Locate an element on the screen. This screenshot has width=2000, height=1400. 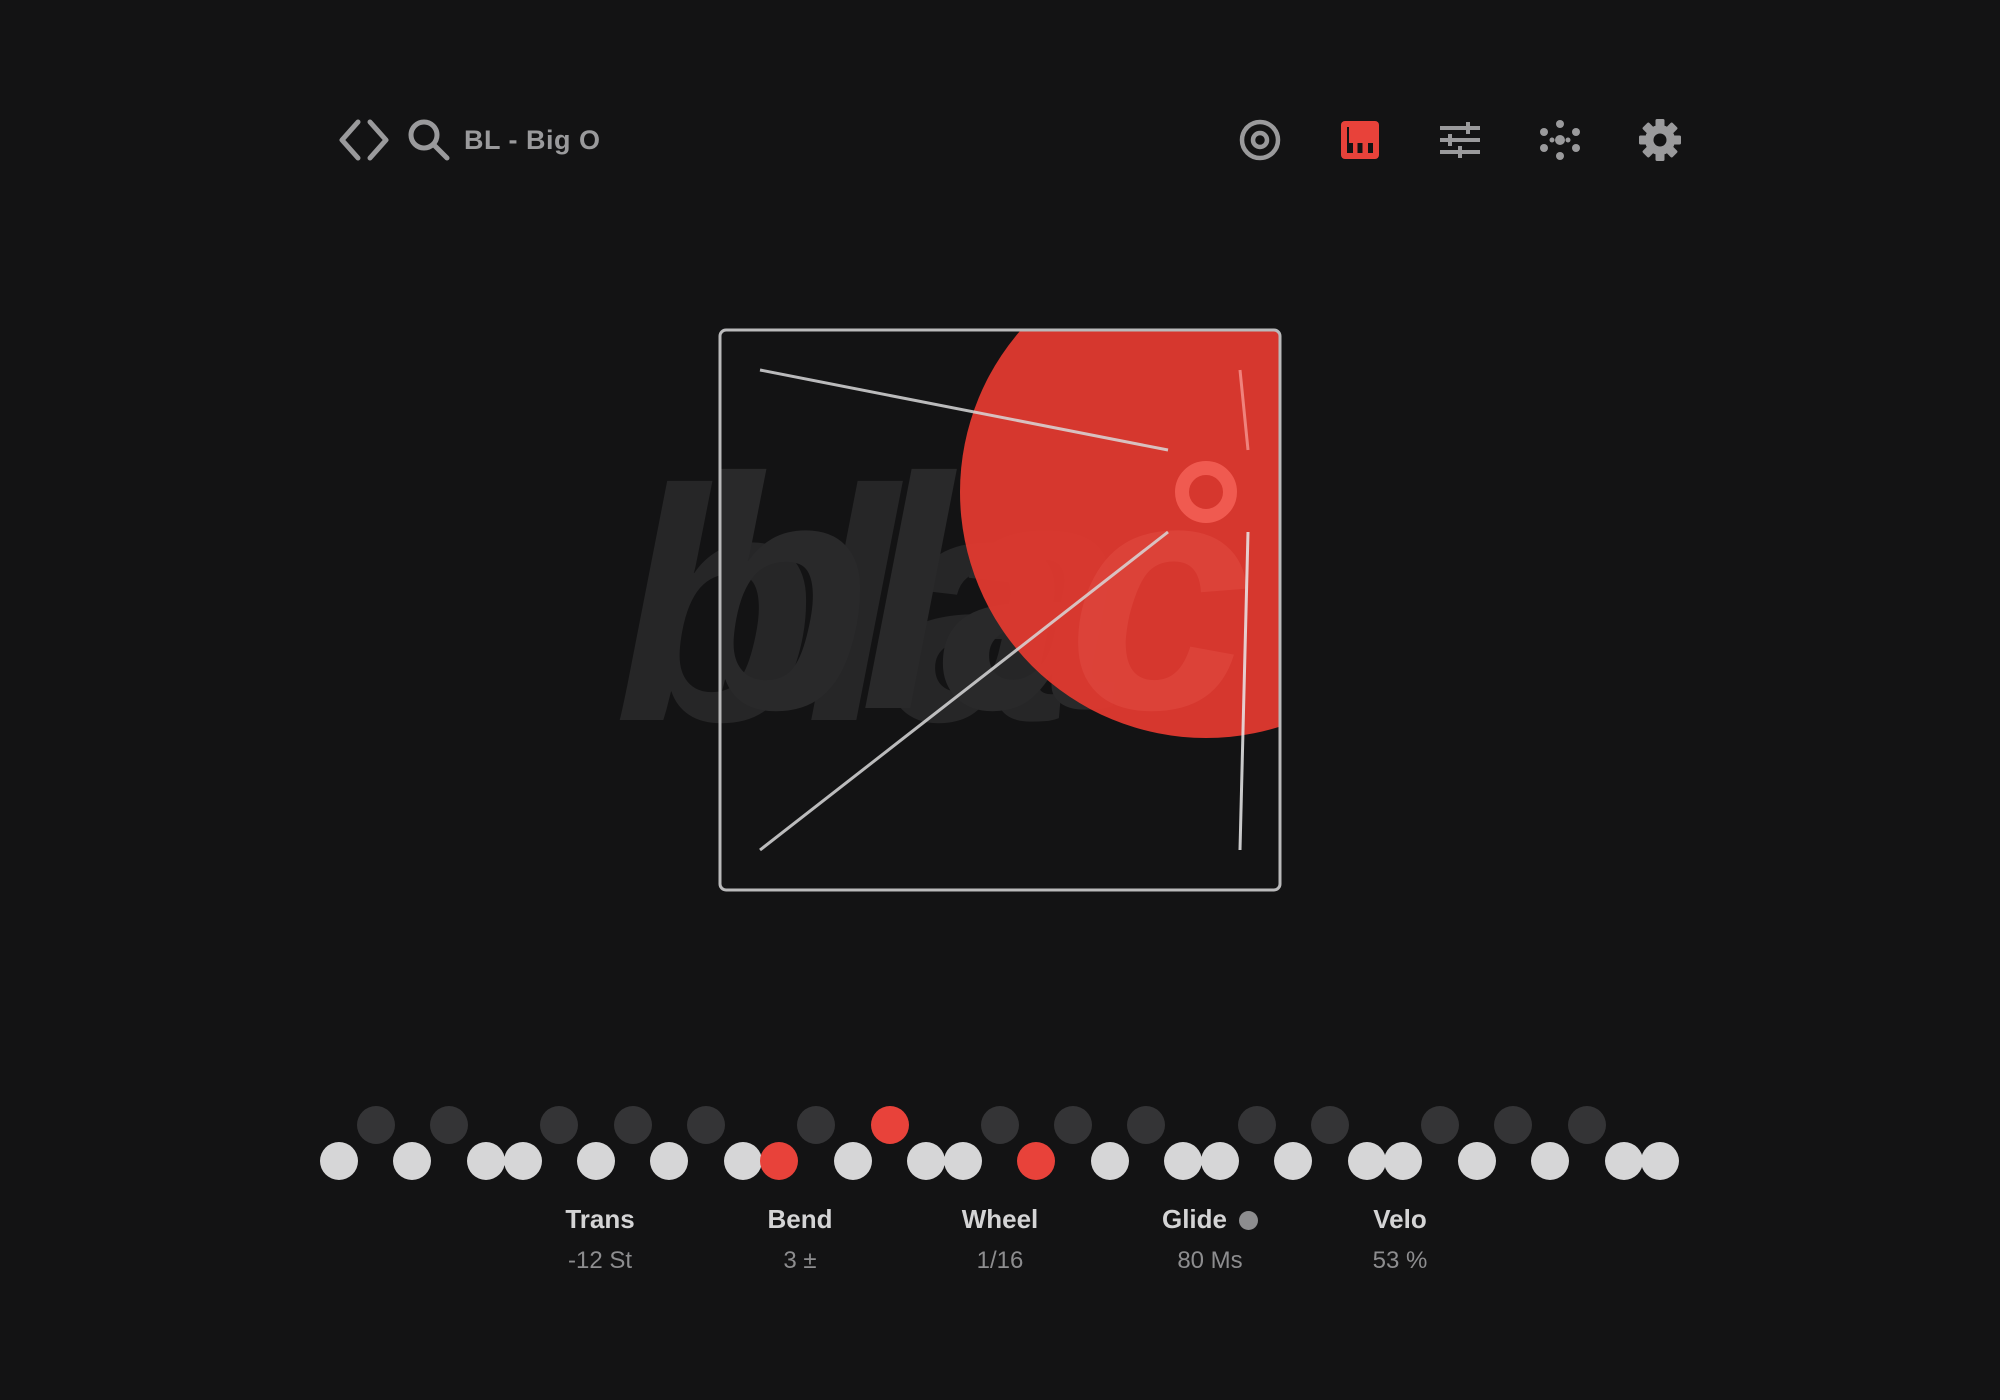
xy-pad-canvas: bla c is located at coordinates (1000, 610).